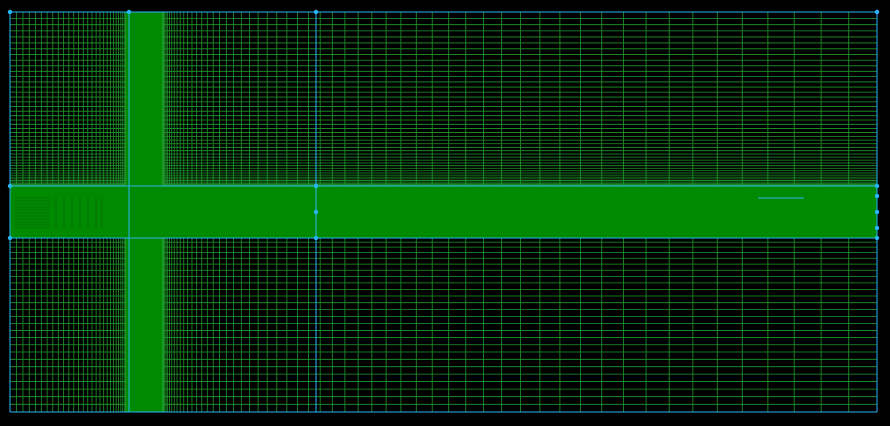 The width and height of the screenshot is (890, 426). I want to click on dense-band, so click(443, 212).